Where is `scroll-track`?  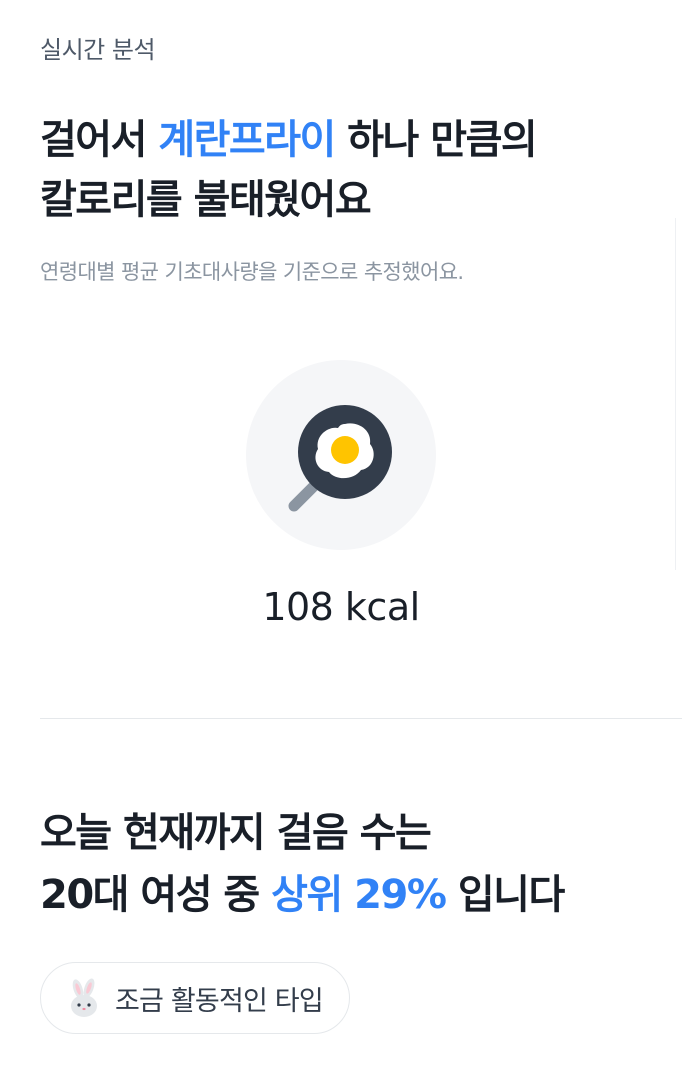 scroll-track is located at coordinates (678, 394).